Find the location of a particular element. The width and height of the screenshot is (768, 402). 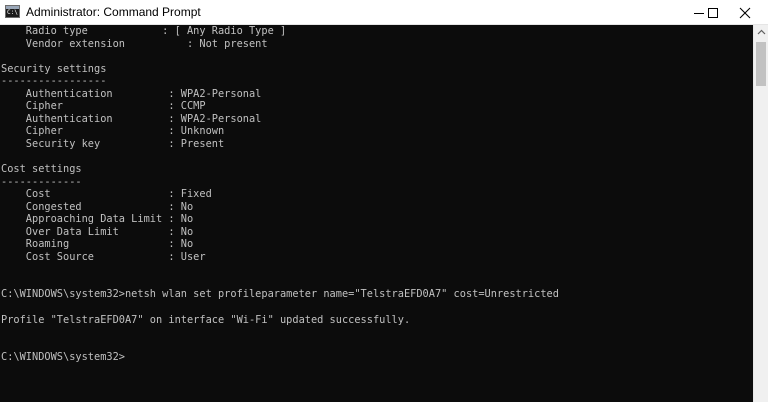

console-line: ------------- is located at coordinates (41, 181).